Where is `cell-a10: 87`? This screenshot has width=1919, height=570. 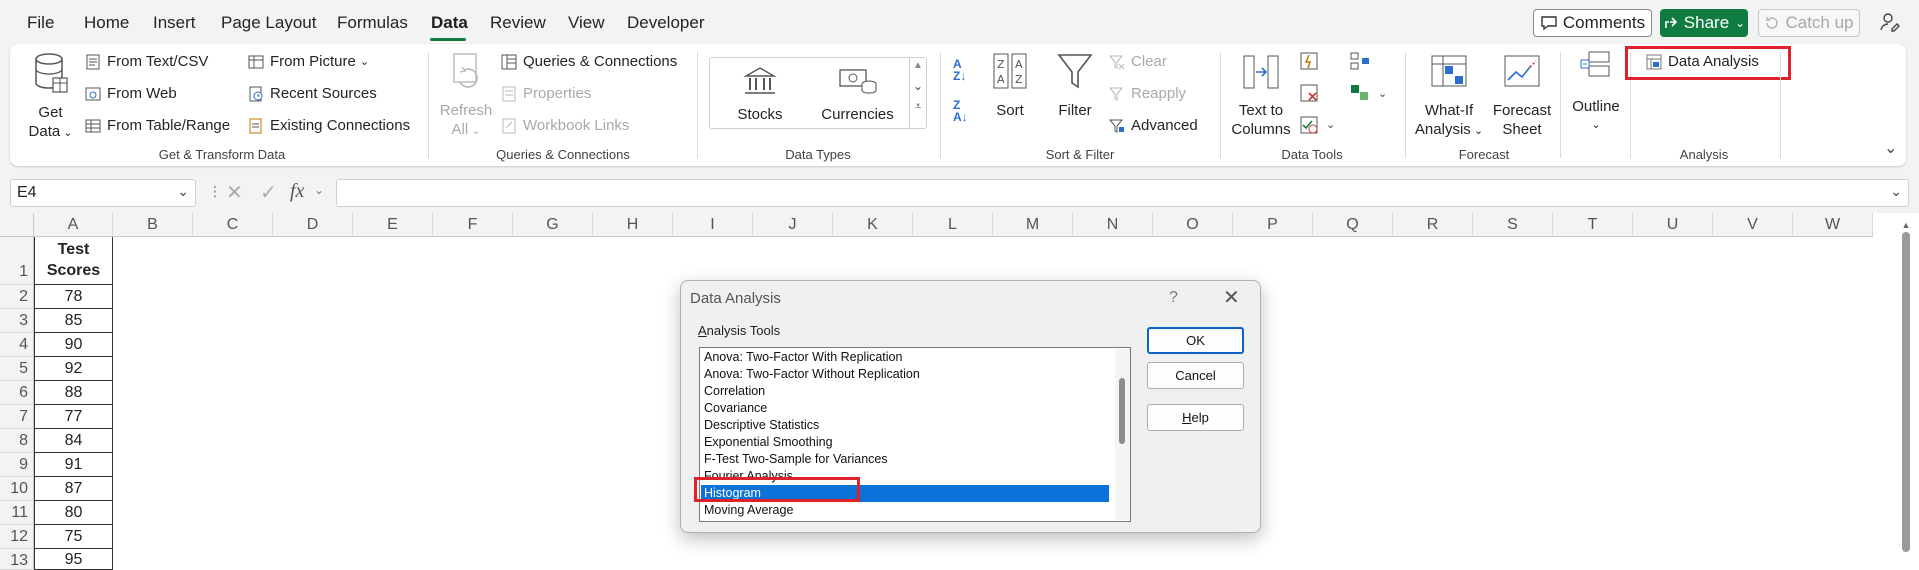 cell-a10: 87 is located at coordinates (73, 489).